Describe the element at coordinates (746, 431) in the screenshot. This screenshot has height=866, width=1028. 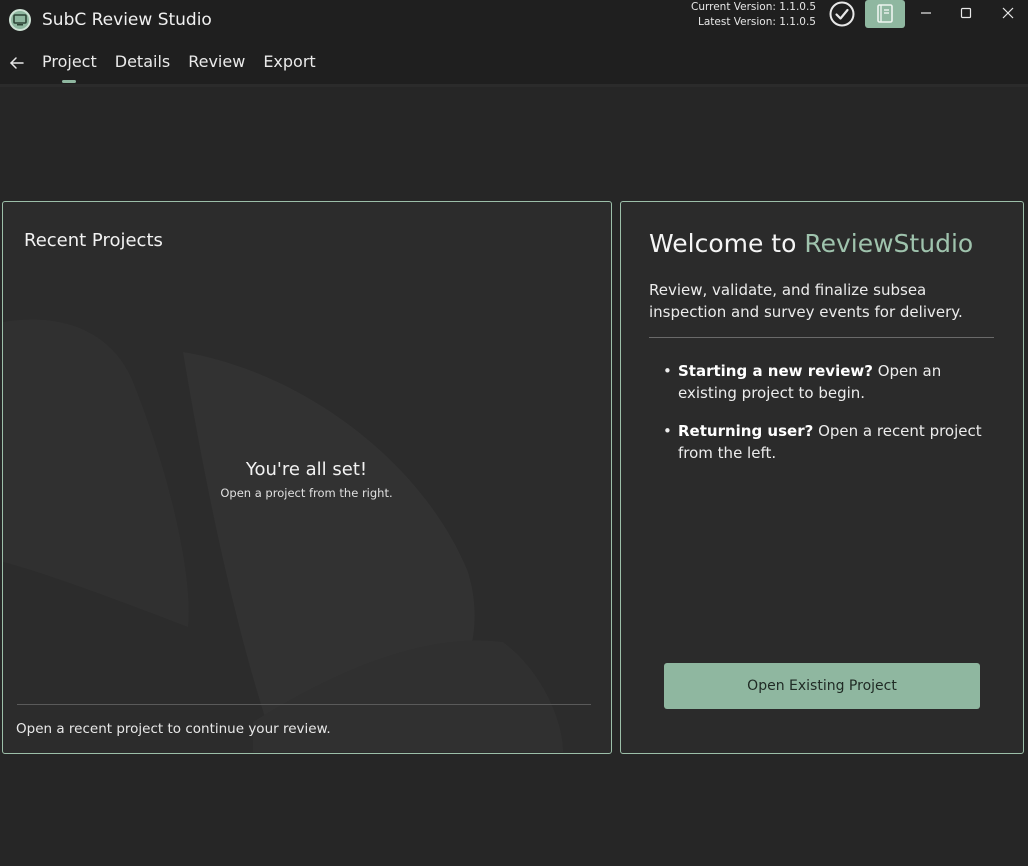
I see `tip-bold: Returning user?` at that location.